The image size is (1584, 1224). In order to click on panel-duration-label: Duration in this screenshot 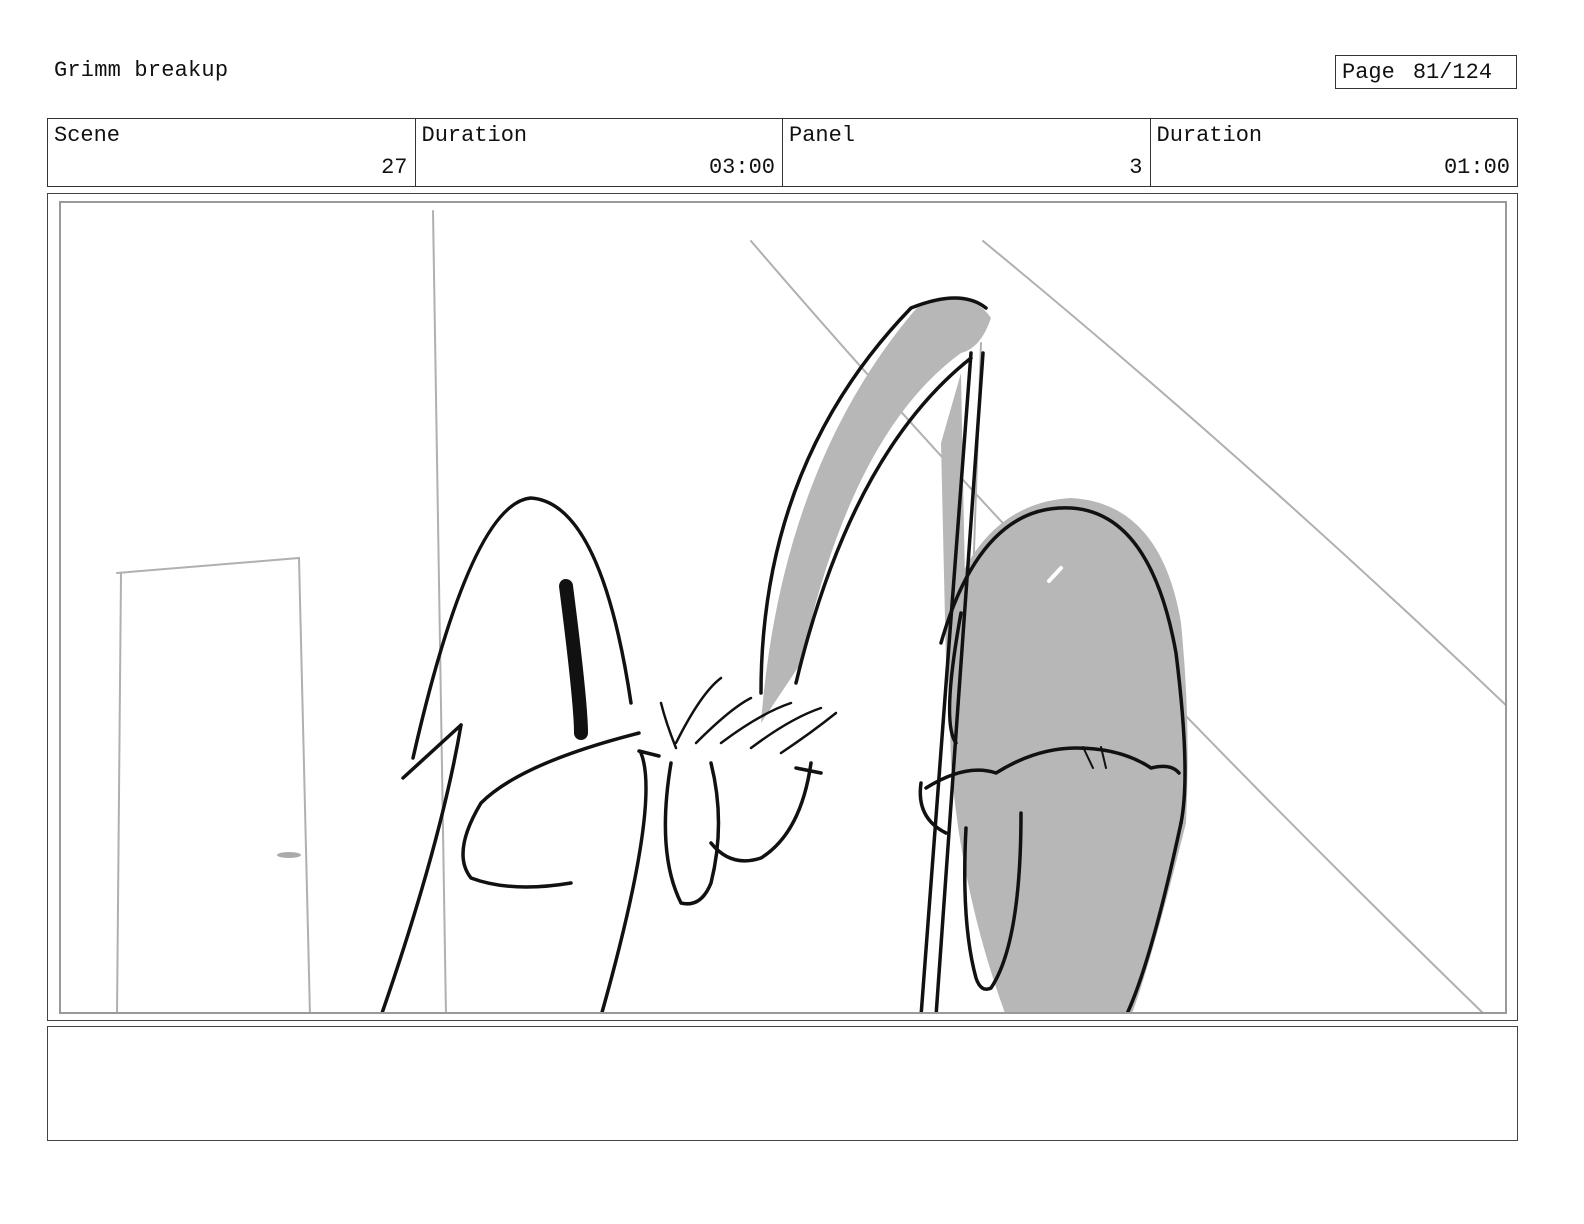, I will do `click(1209, 135)`.